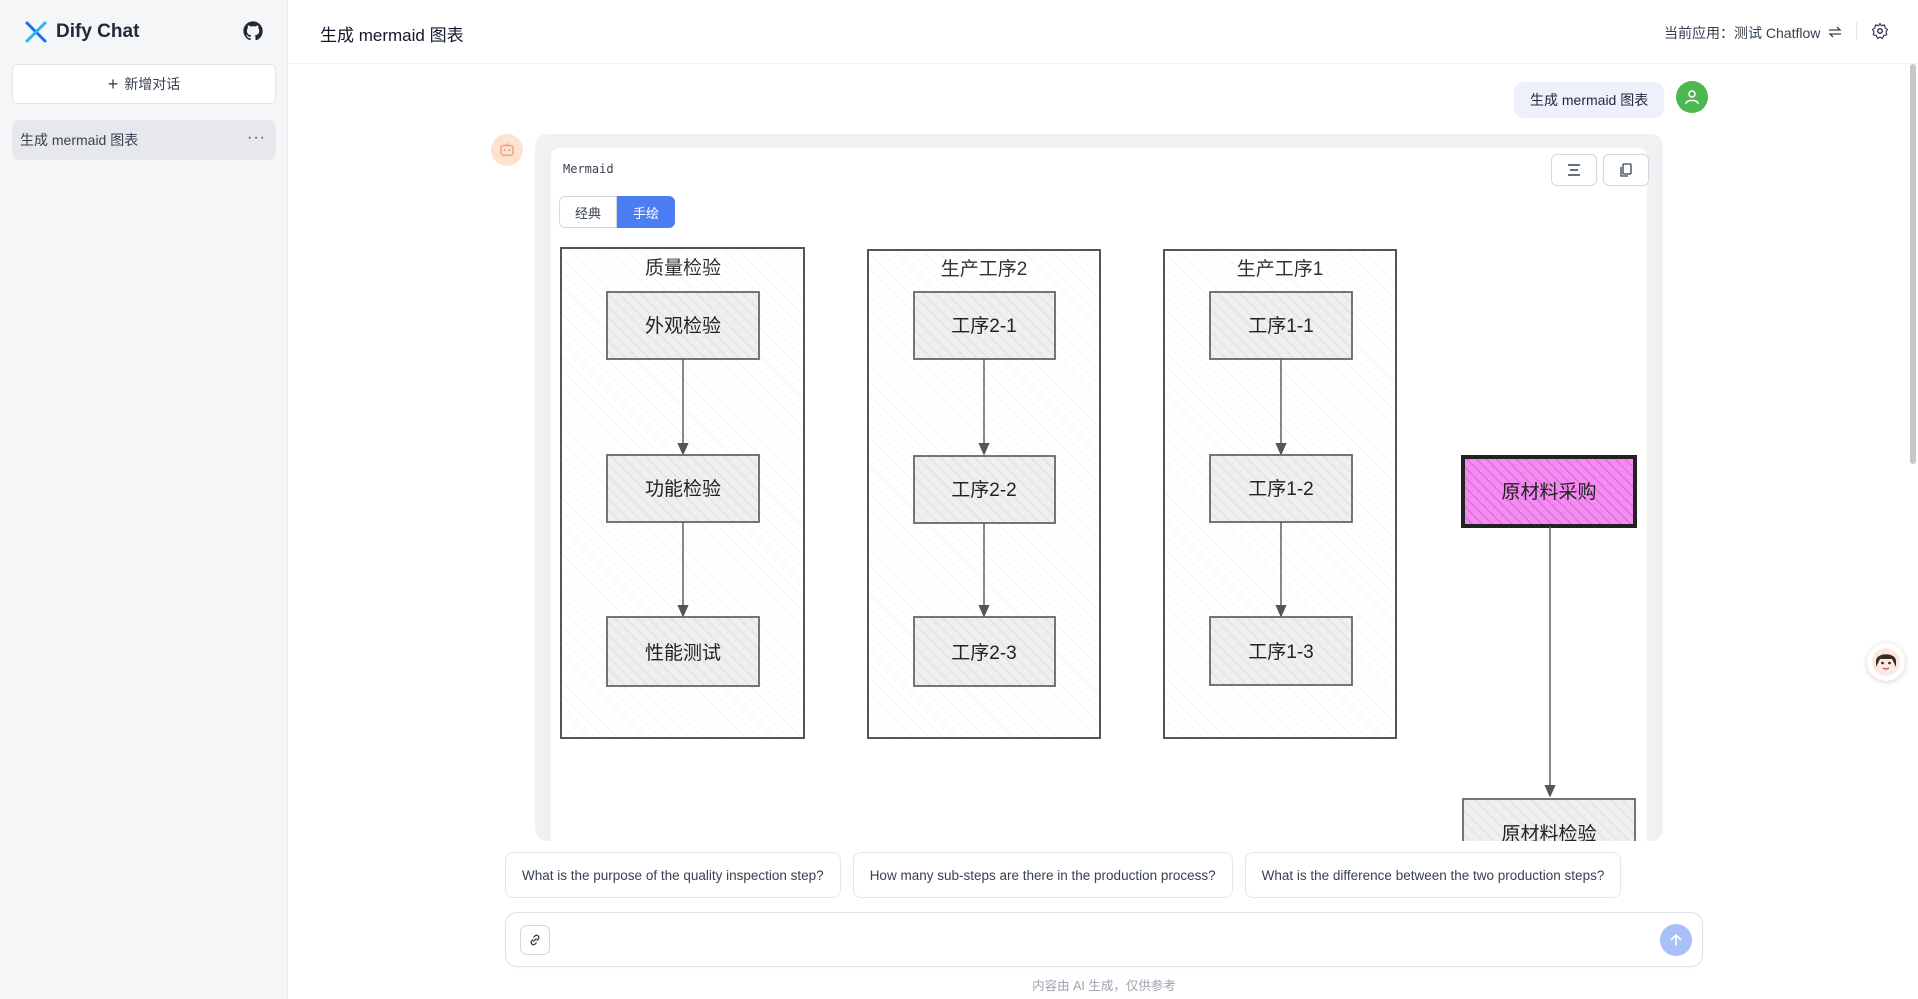  Describe the element at coordinates (1548, 492) in the screenshot. I see `node-label: 原材料采购` at that location.